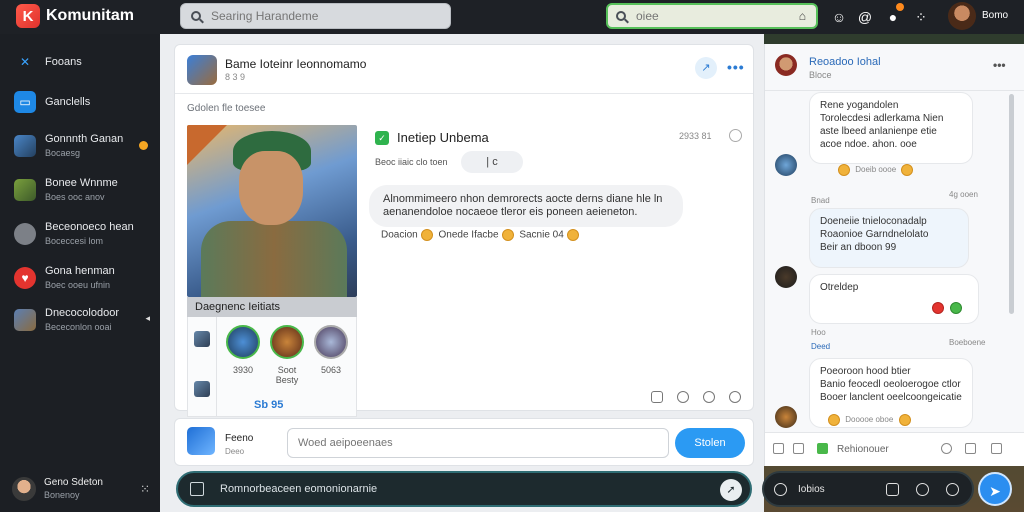 The image size is (1024, 512). I want to click on camera-icon, so click(892, 489).